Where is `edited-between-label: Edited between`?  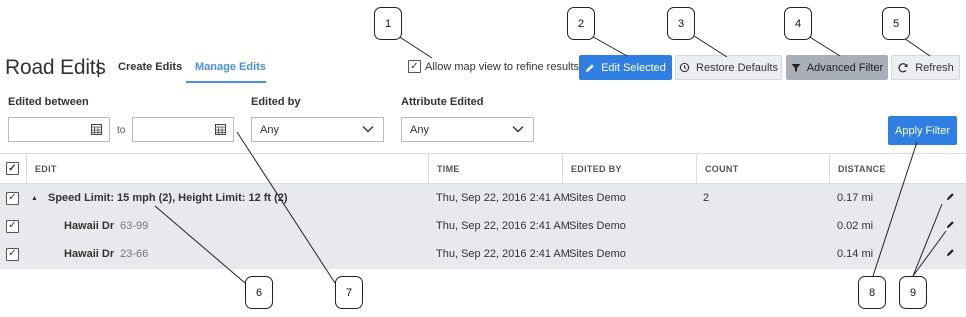
edited-between-label: Edited between is located at coordinates (48, 102).